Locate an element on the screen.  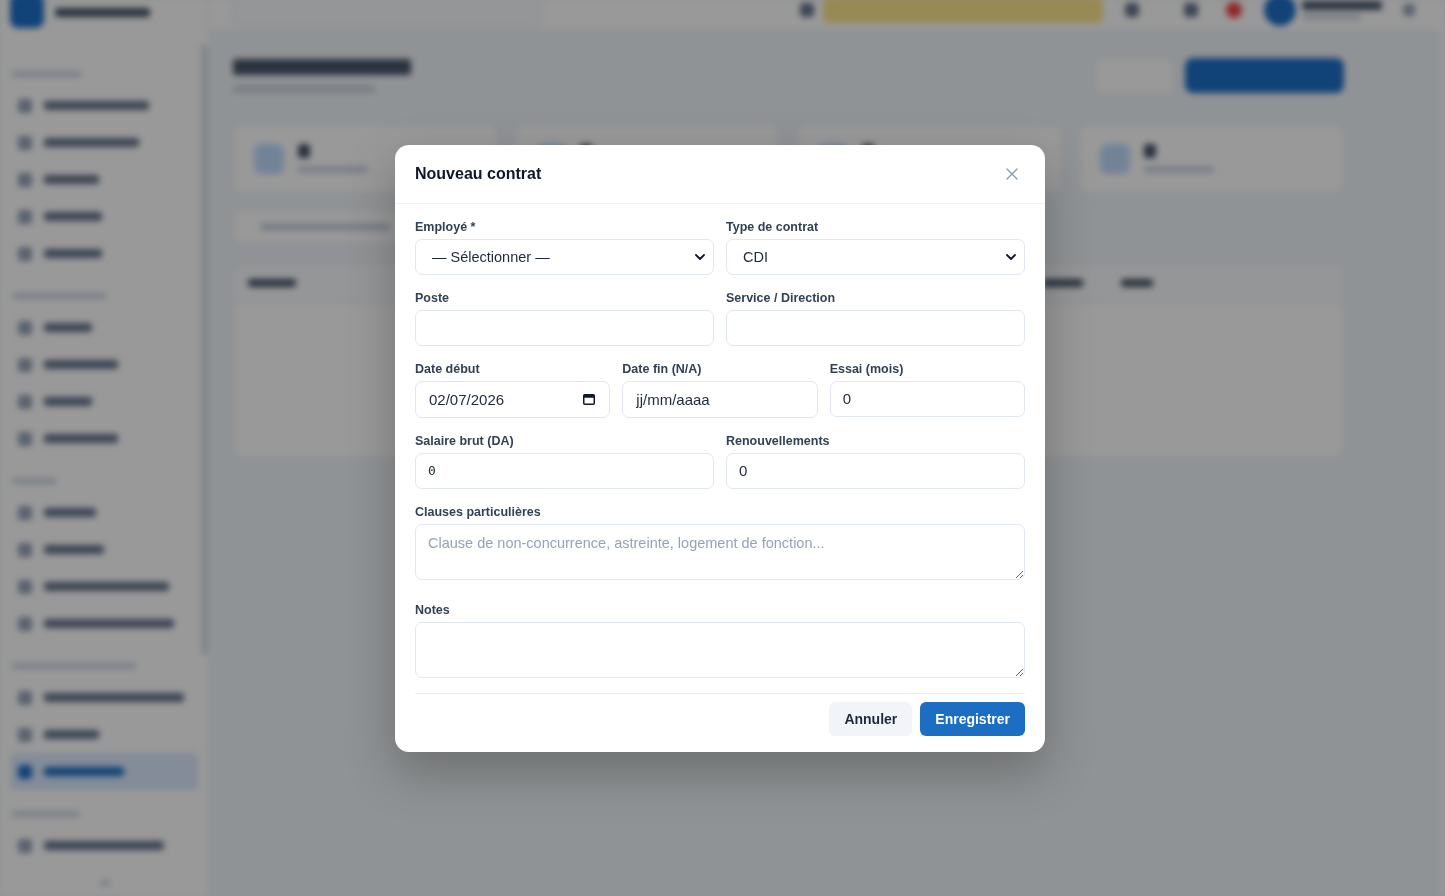
text-area is located at coordinates (720, 649).